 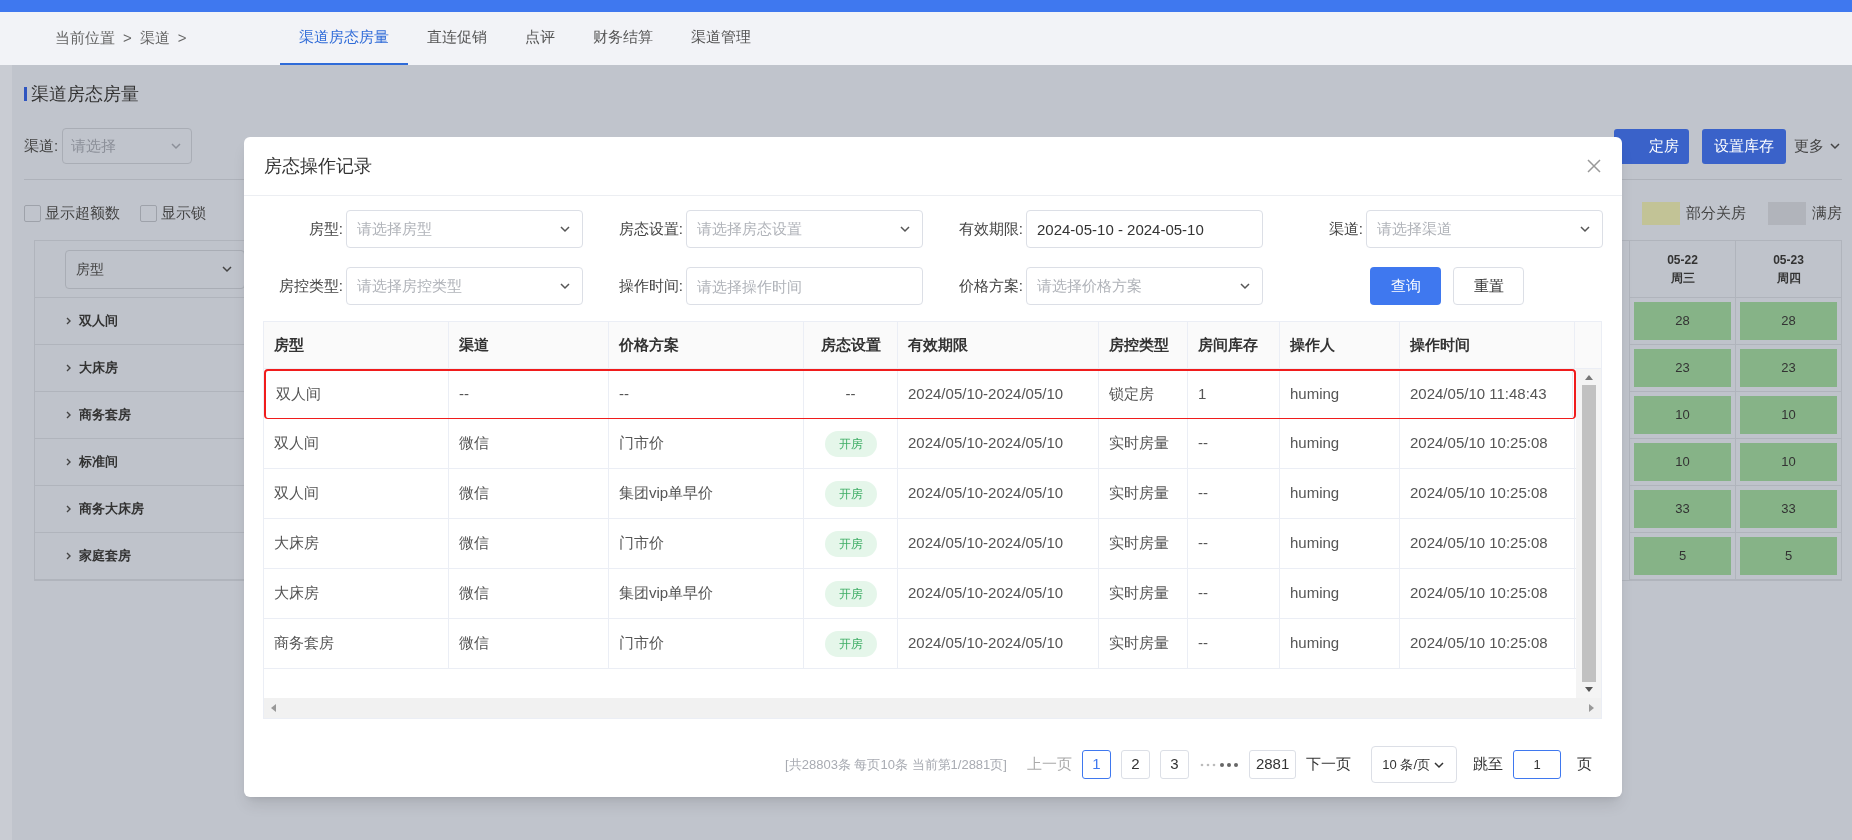 What do you see at coordinates (98, 462) in the screenshot?
I see `room-type-name: 标准间` at bounding box center [98, 462].